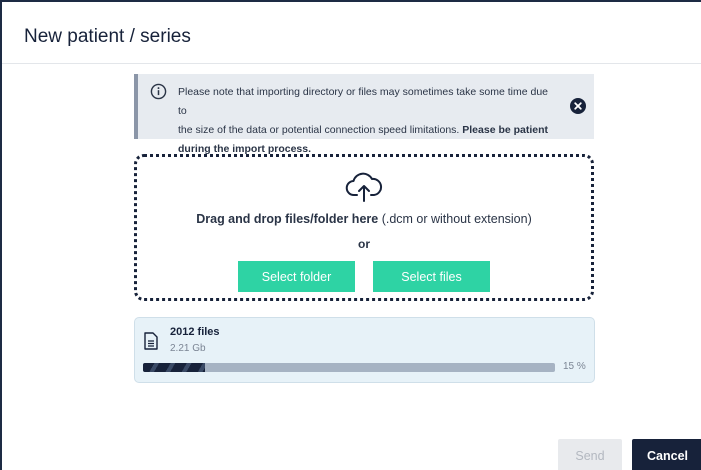  Describe the element at coordinates (364, 244) in the screenshot. I see `dropzone-or: or` at that location.